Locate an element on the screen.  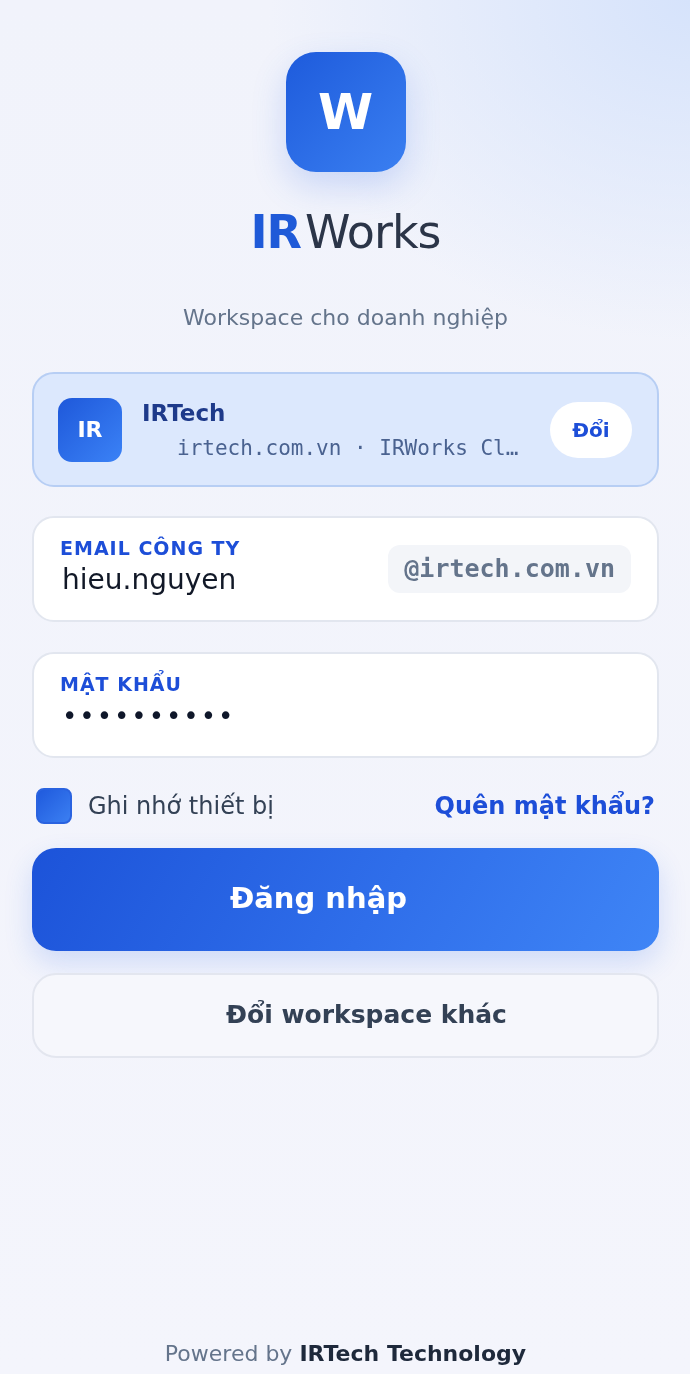
email-domain-suffix: @irtech.com.vn is located at coordinates (509, 569).